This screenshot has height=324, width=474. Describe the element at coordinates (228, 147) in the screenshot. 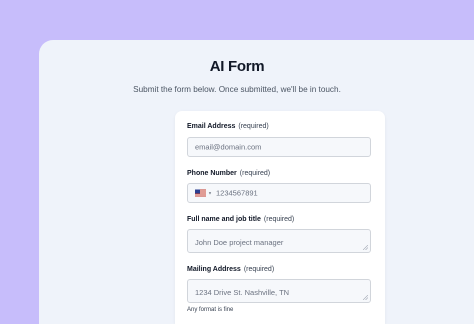

I see `email-placeholder: email@domain.com` at that location.